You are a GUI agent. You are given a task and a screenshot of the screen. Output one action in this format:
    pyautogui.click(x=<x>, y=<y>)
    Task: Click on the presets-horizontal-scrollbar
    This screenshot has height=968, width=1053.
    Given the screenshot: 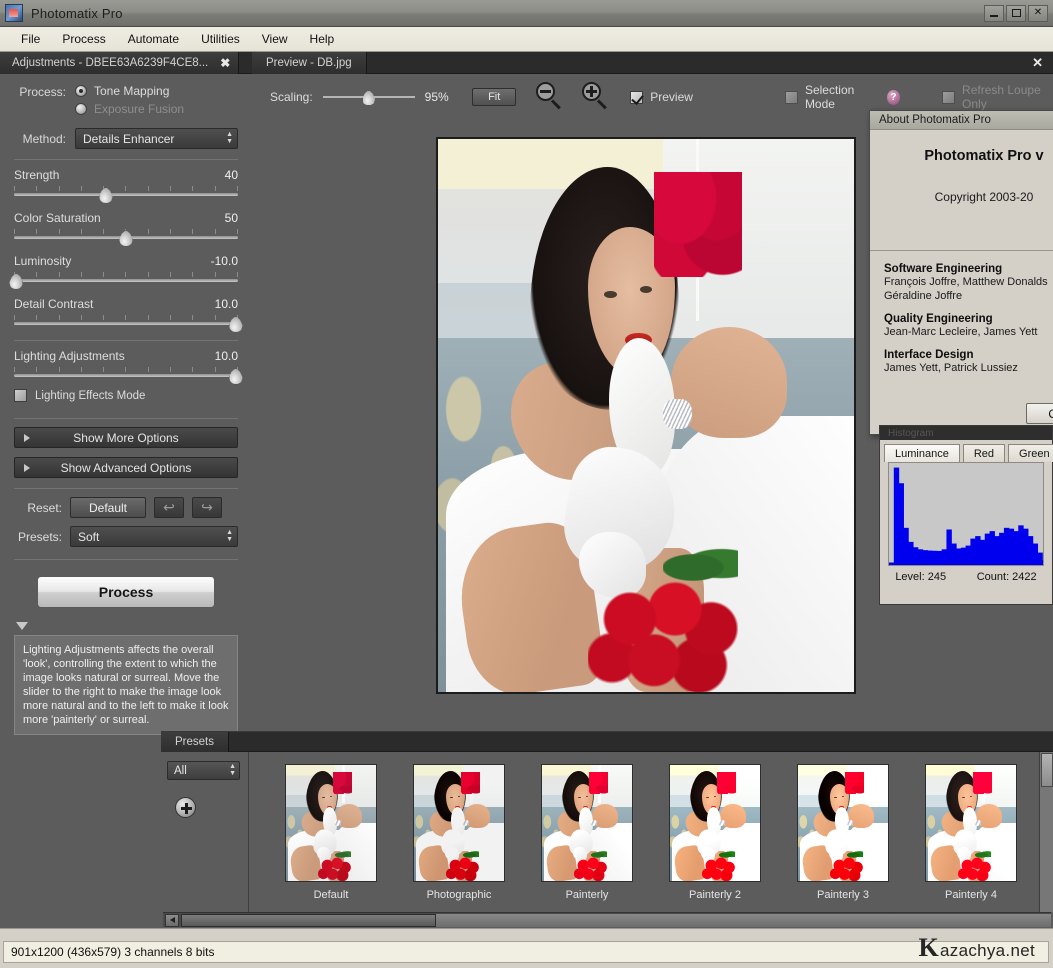 What is the action you would take?
    pyautogui.click(x=607, y=919)
    